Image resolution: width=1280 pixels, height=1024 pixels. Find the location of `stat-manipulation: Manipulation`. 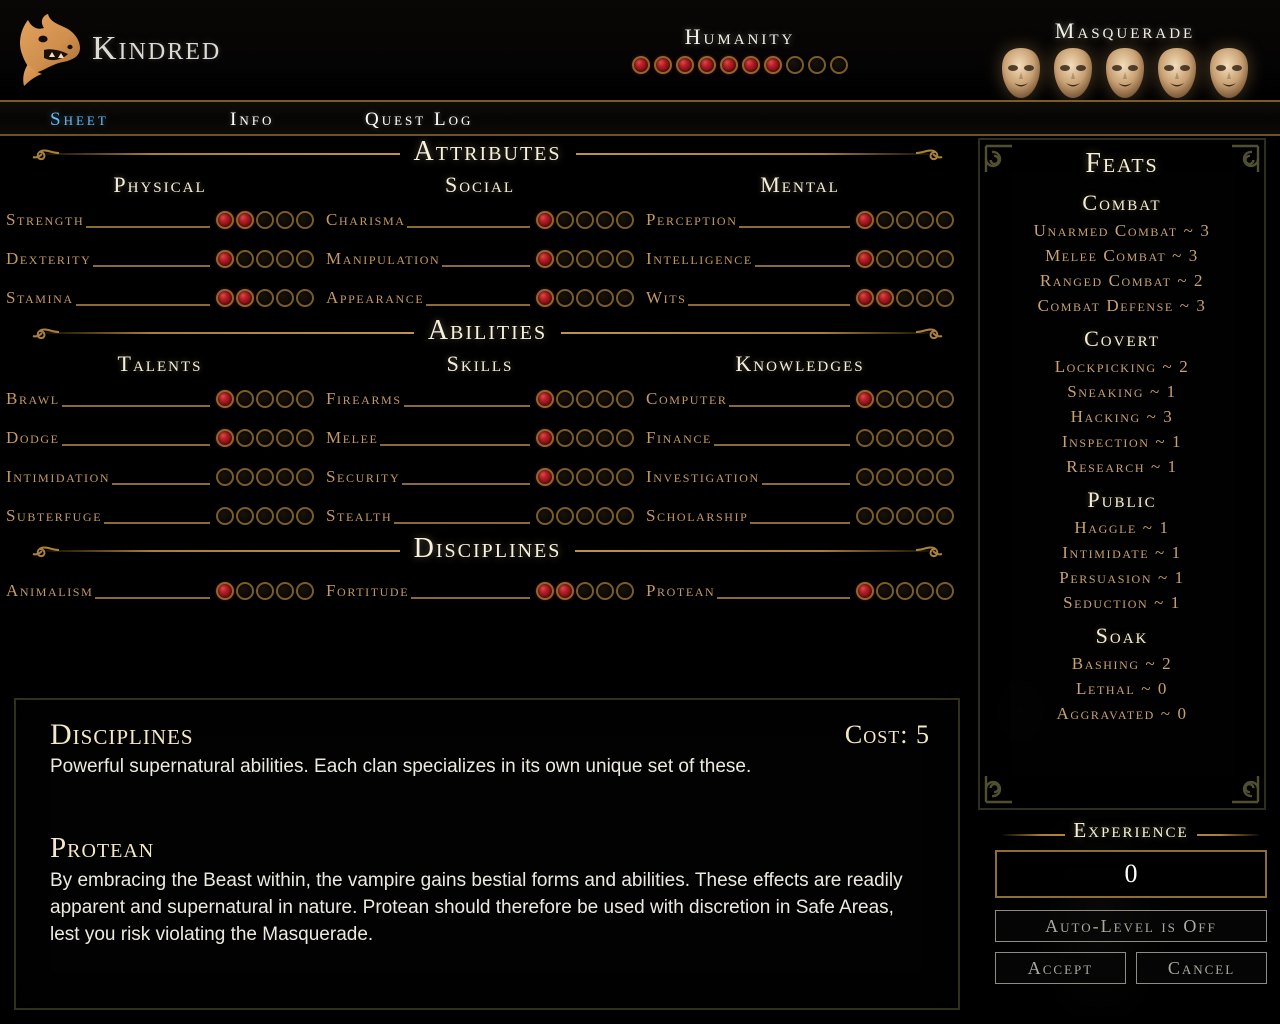

stat-manipulation: Manipulation is located at coordinates (480, 259).